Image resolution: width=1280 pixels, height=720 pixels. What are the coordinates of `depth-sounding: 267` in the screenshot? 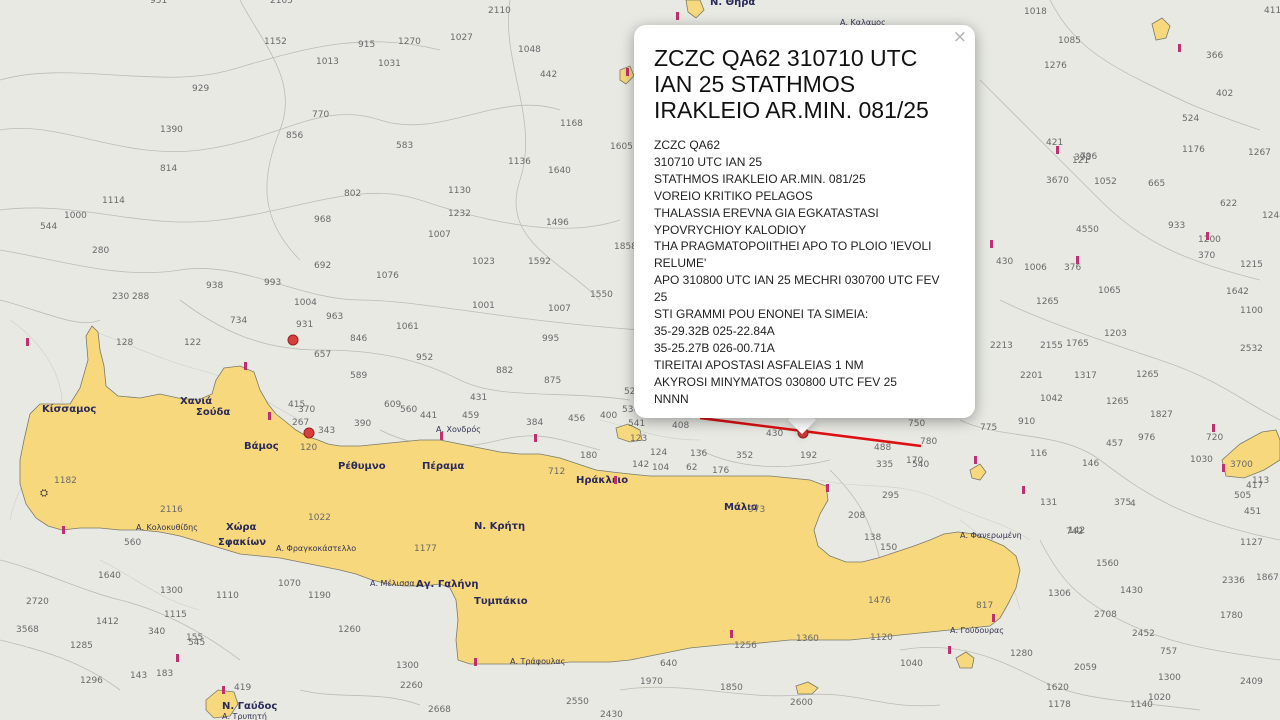 It's located at (300, 423).